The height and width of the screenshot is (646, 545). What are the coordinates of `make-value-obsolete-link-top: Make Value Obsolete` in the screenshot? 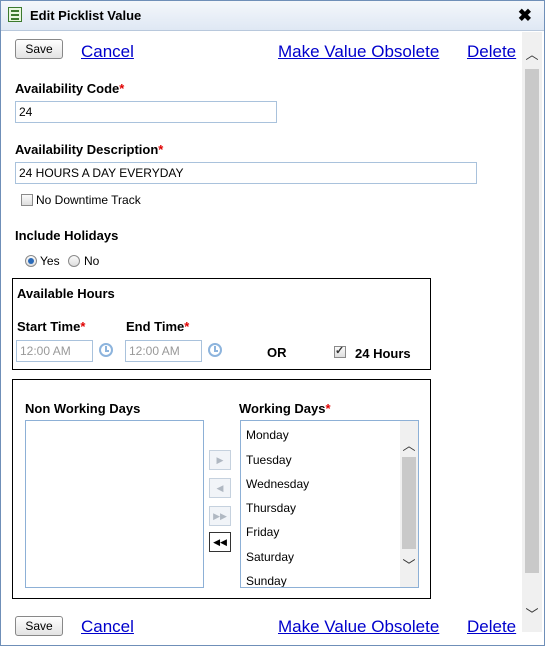 It's located at (358, 52).